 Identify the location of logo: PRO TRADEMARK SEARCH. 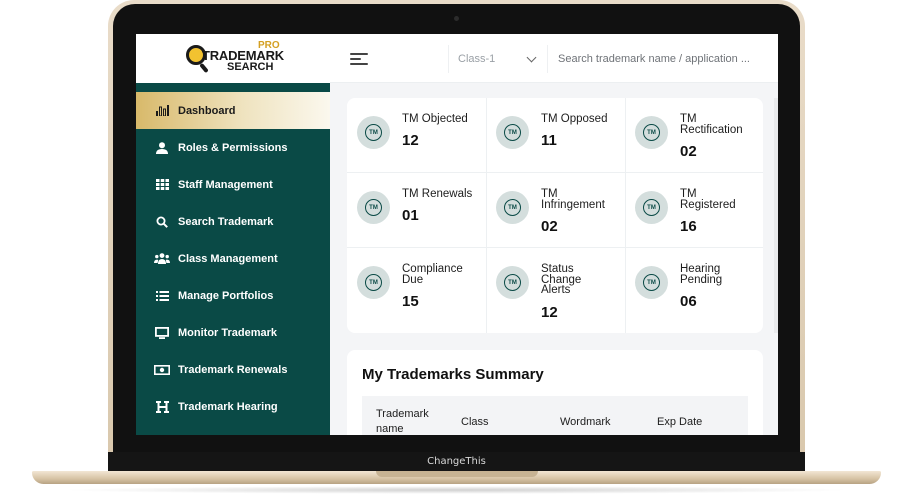
(233, 58).